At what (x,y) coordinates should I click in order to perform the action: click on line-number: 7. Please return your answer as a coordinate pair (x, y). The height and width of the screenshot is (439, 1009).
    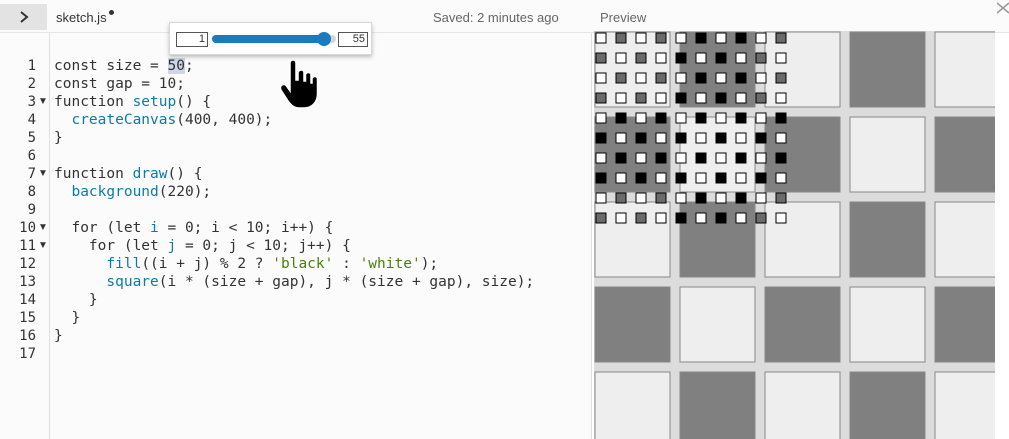
    Looking at the image, I should click on (31, 174).